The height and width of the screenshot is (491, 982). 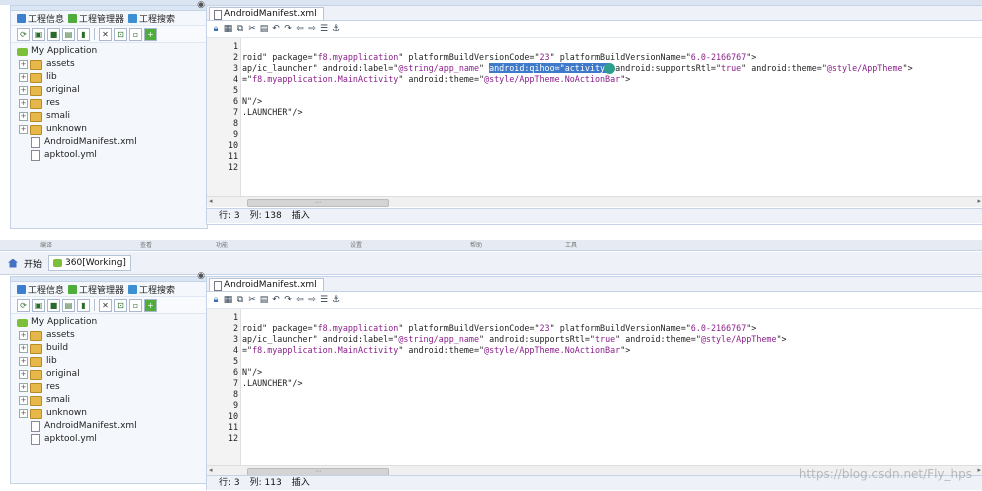 What do you see at coordinates (89, 263) in the screenshot?
I see `working-tab: 360[Working]` at bounding box center [89, 263].